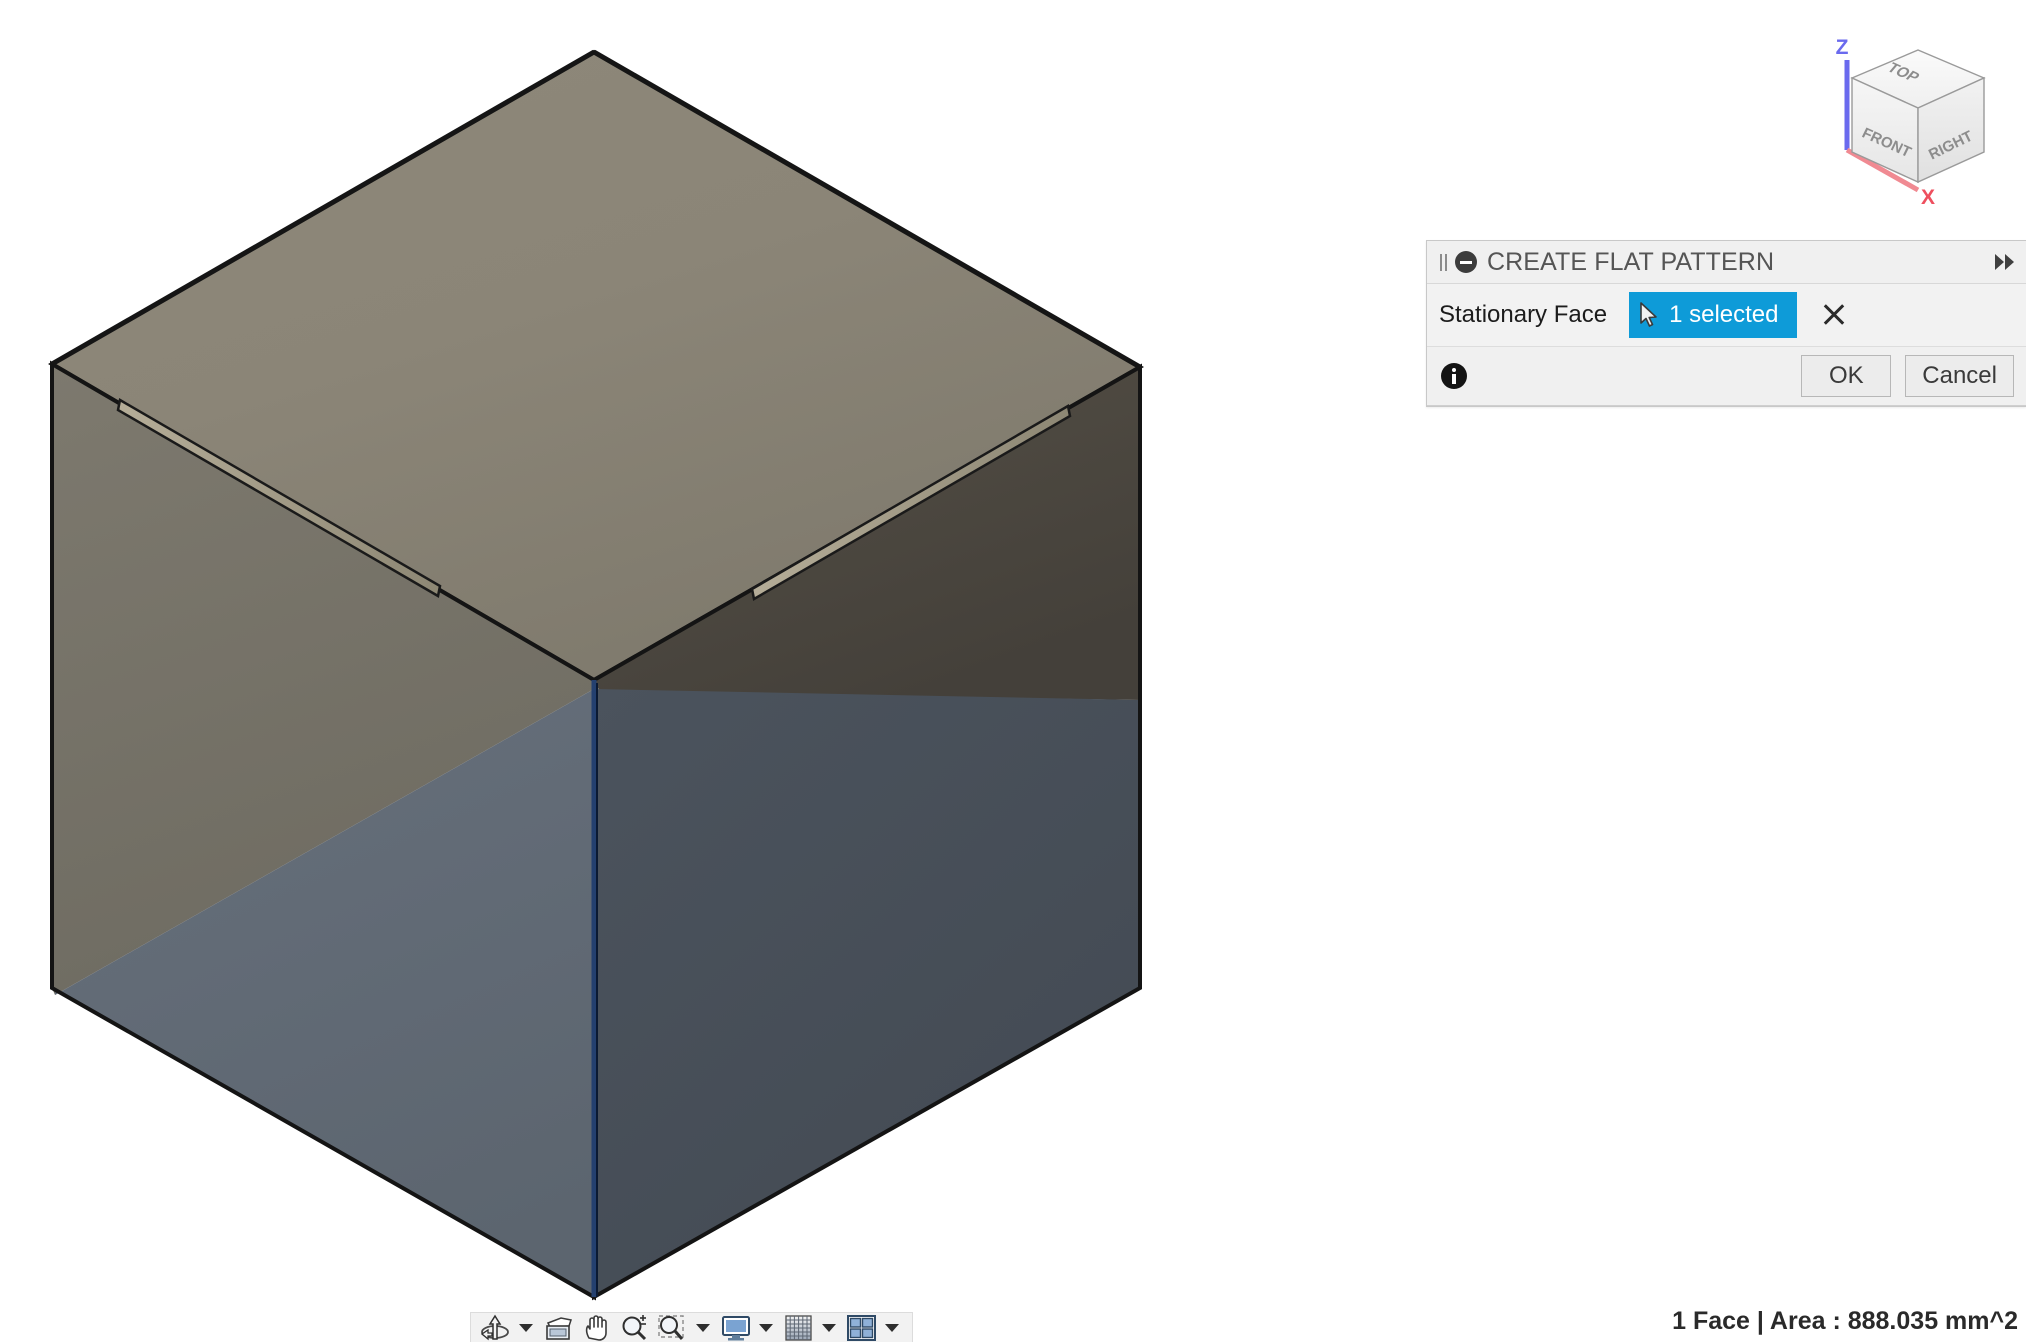  Describe the element at coordinates (892, 1327) in the screenshot. I see `viewport-layout-dropdown-caret` at that location.